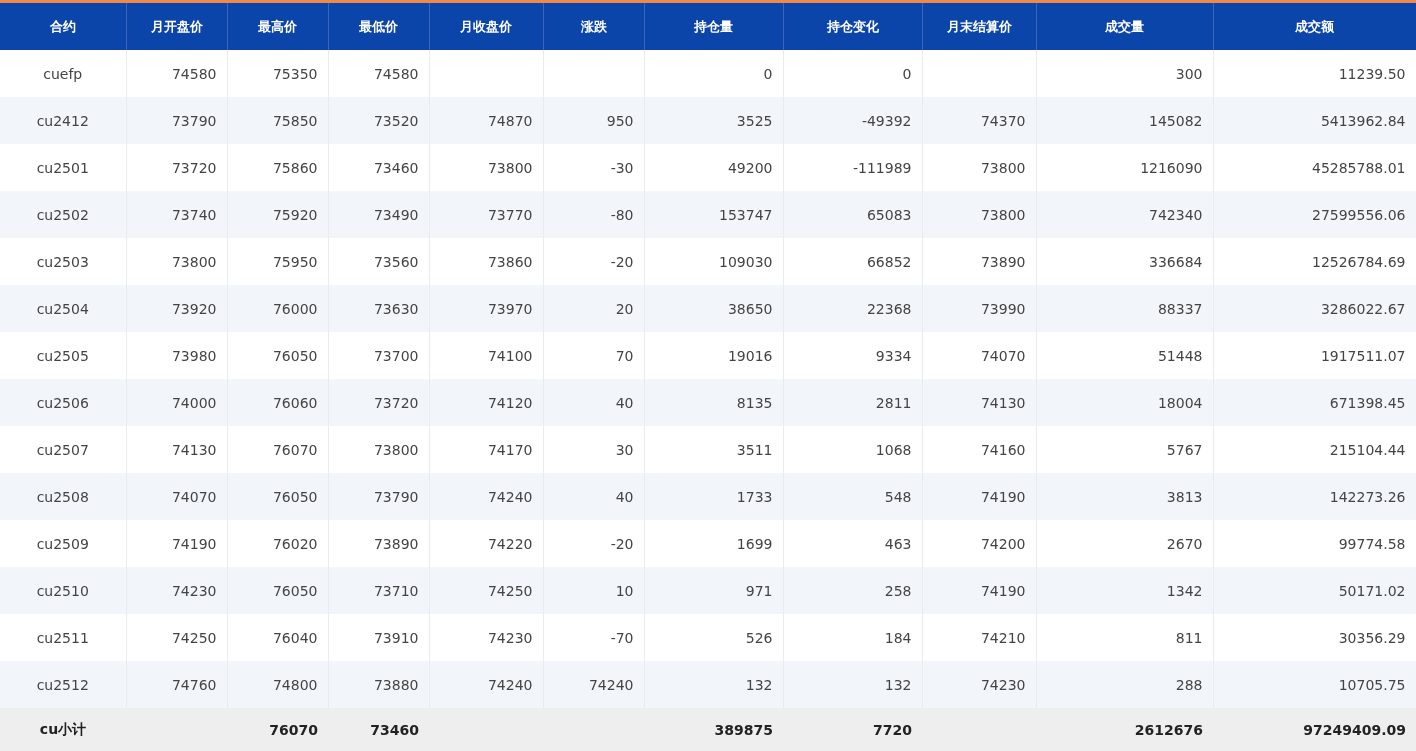  What do you see at coordinates (176, 26) in the screenshot?
I see `column-header: 月开盘价` at bounding box center [176, 26].